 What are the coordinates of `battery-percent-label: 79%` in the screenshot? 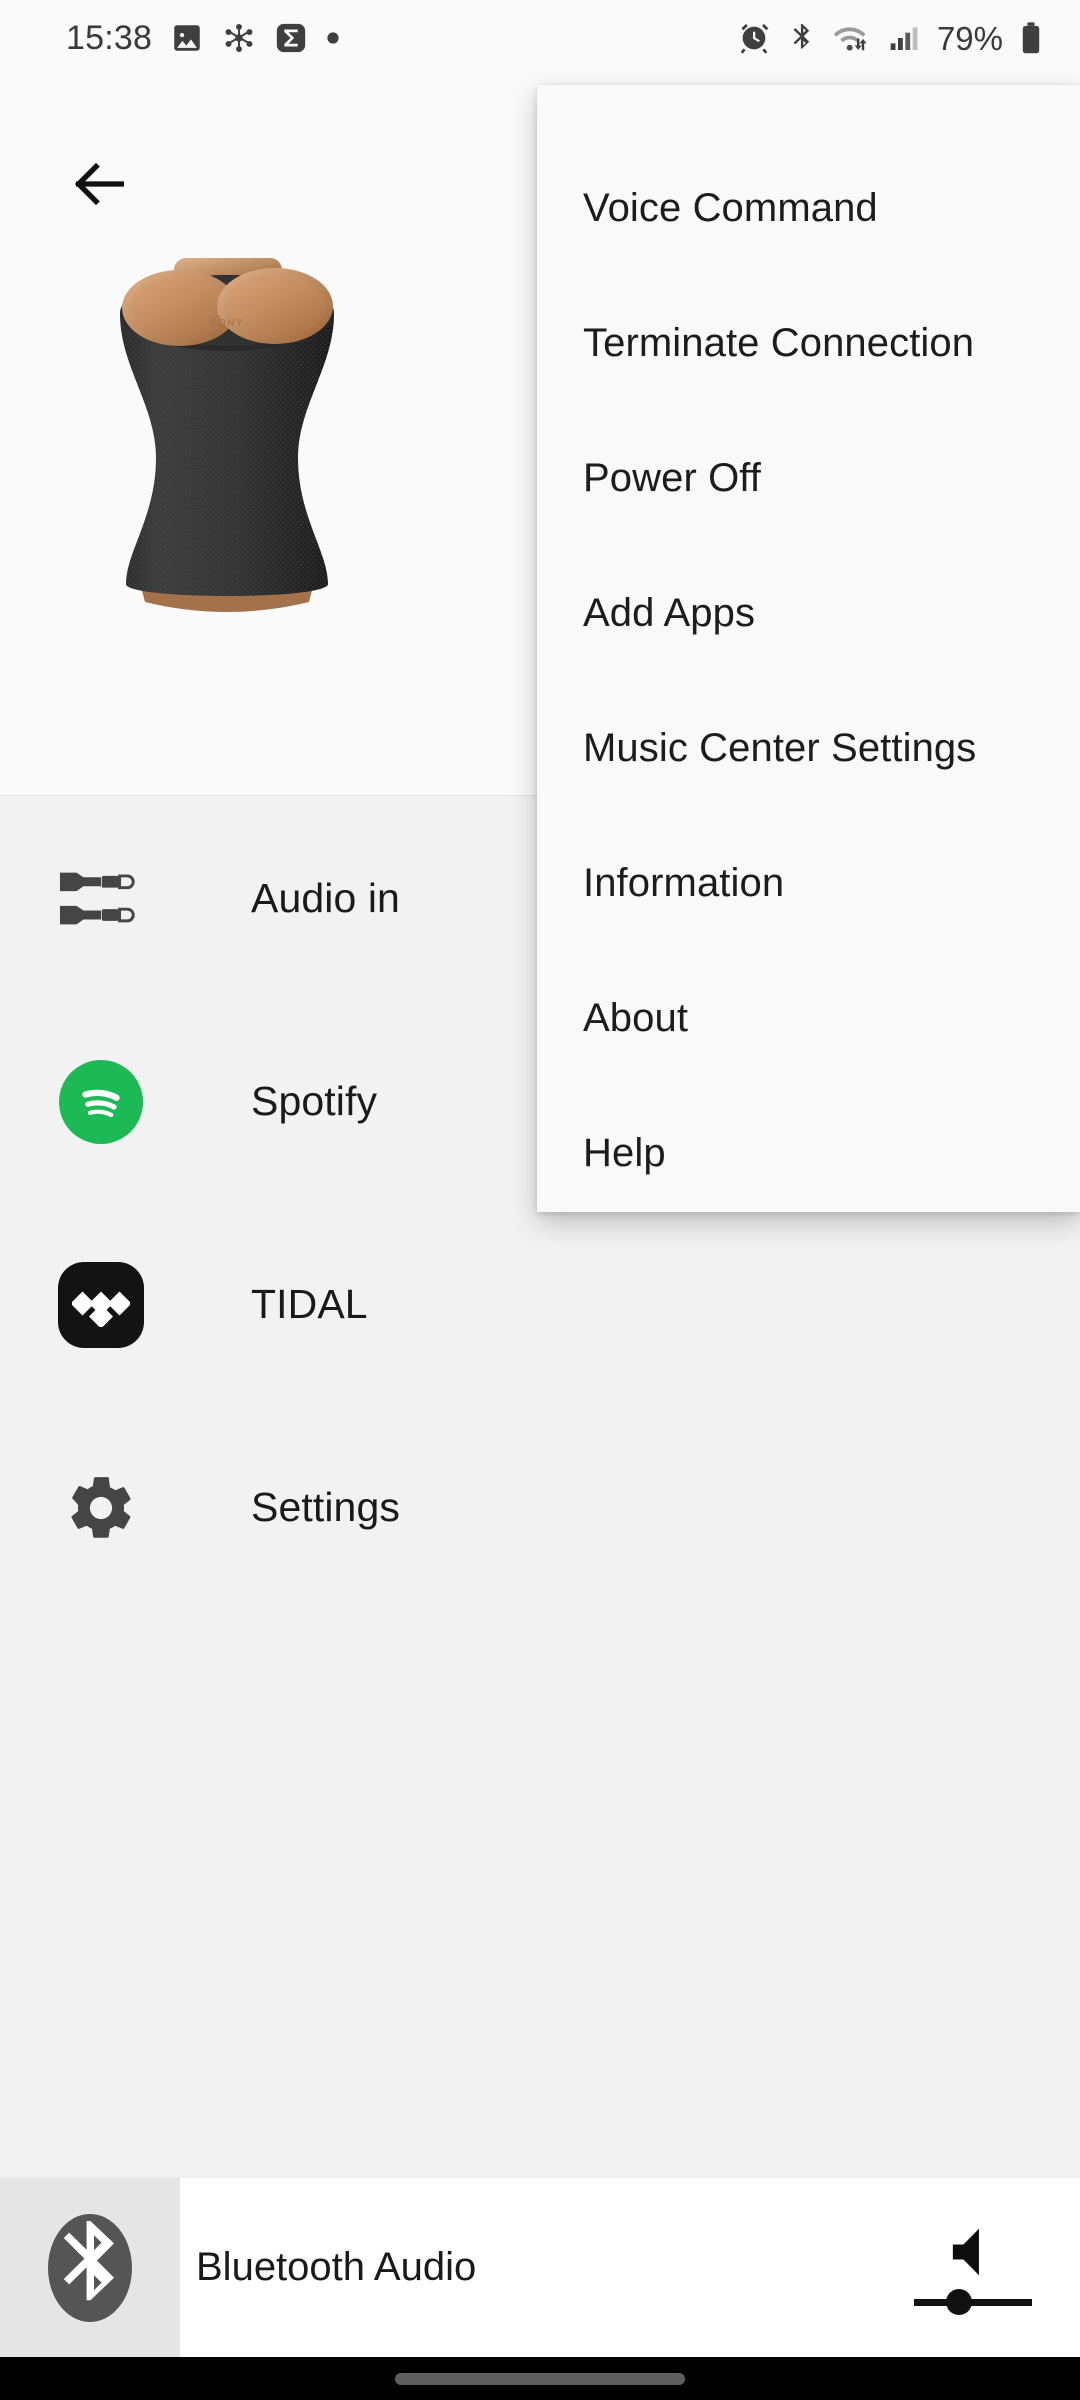 It's located at (969, 38).